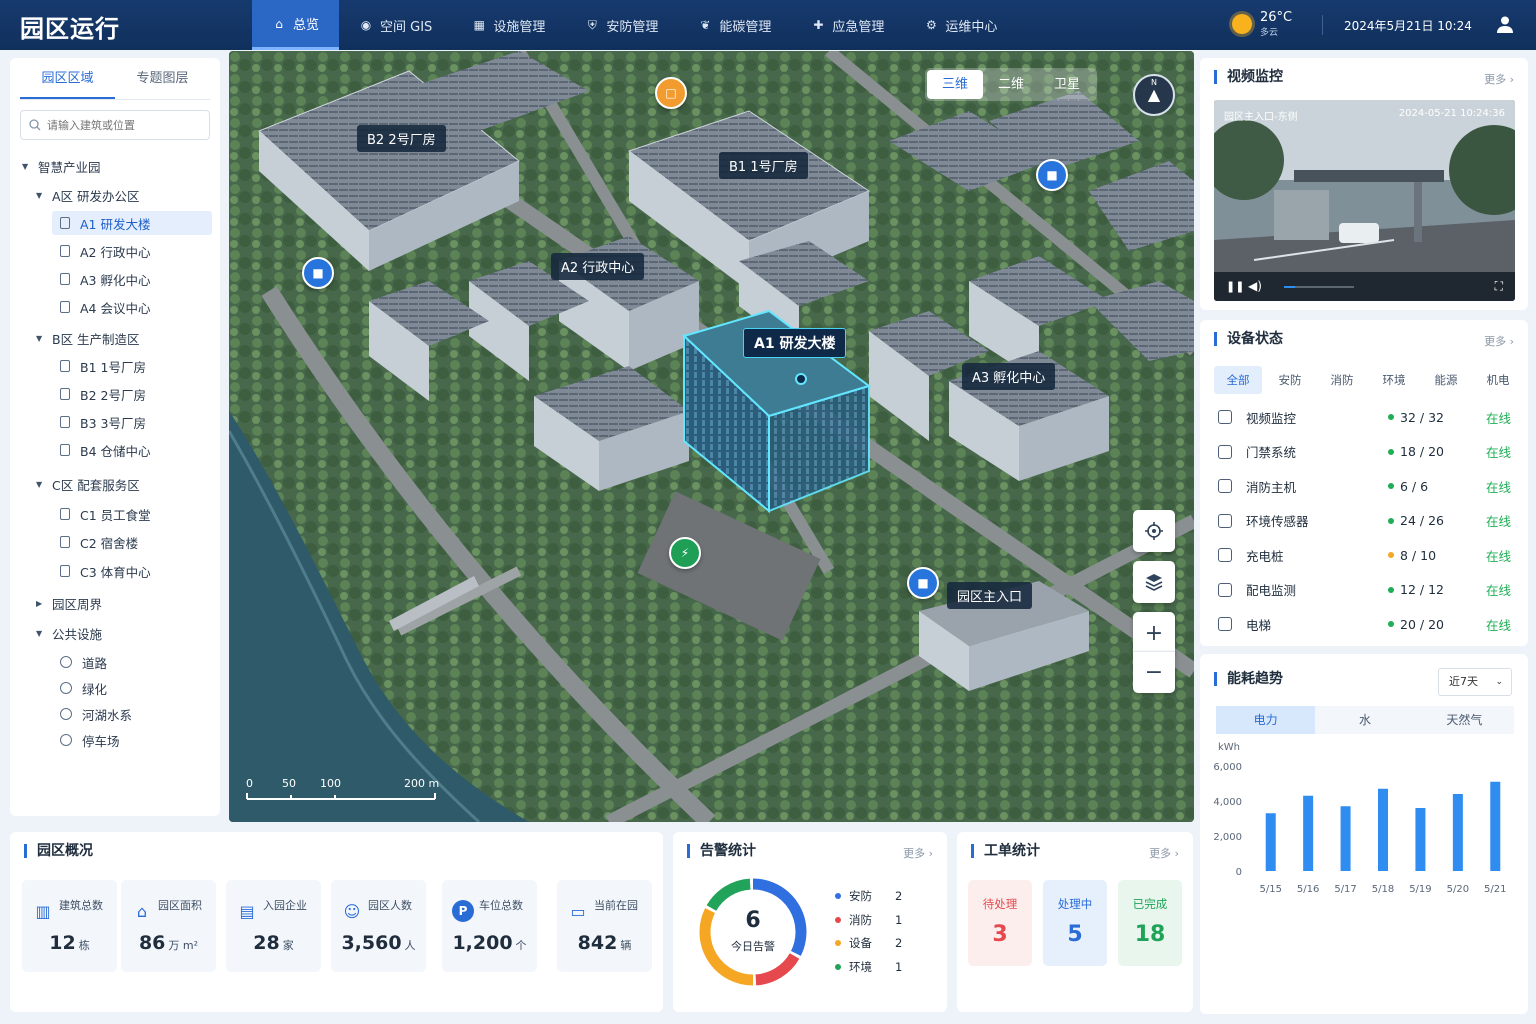  Describe the element at coordinates (69, 603) in the screenshot. I see `tree-node: ▶ 园区周界` at that location.